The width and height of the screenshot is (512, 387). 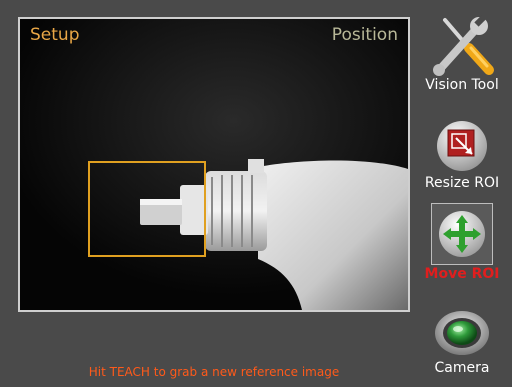 I want to click on move-roi-selection-frame, so click(x=462, y=234).